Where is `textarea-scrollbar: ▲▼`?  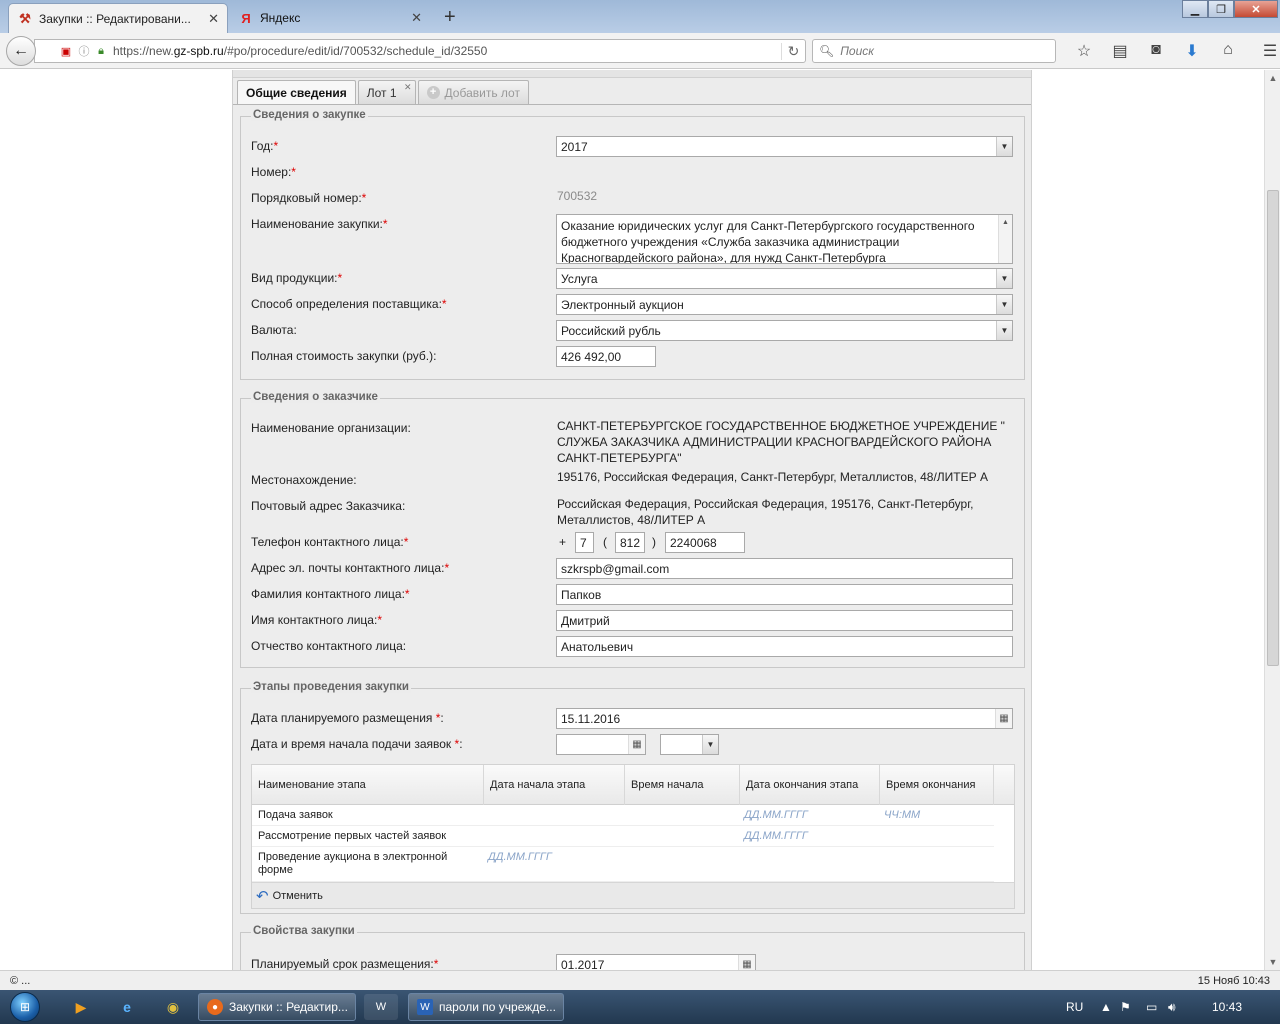
textarea-scrollbar: ▲▼ is located at coordinates (1005, 239).